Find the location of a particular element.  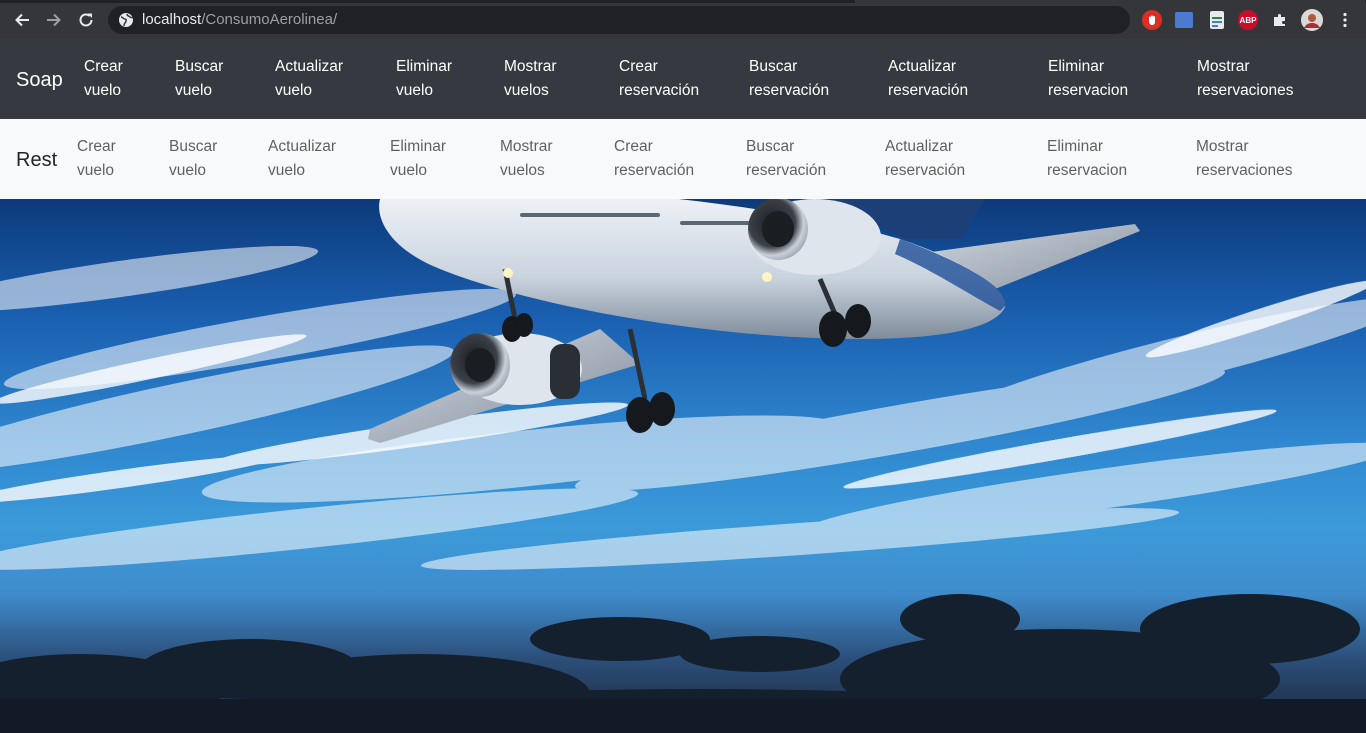

arrow-left-icon is located at coordinates (22, 20).